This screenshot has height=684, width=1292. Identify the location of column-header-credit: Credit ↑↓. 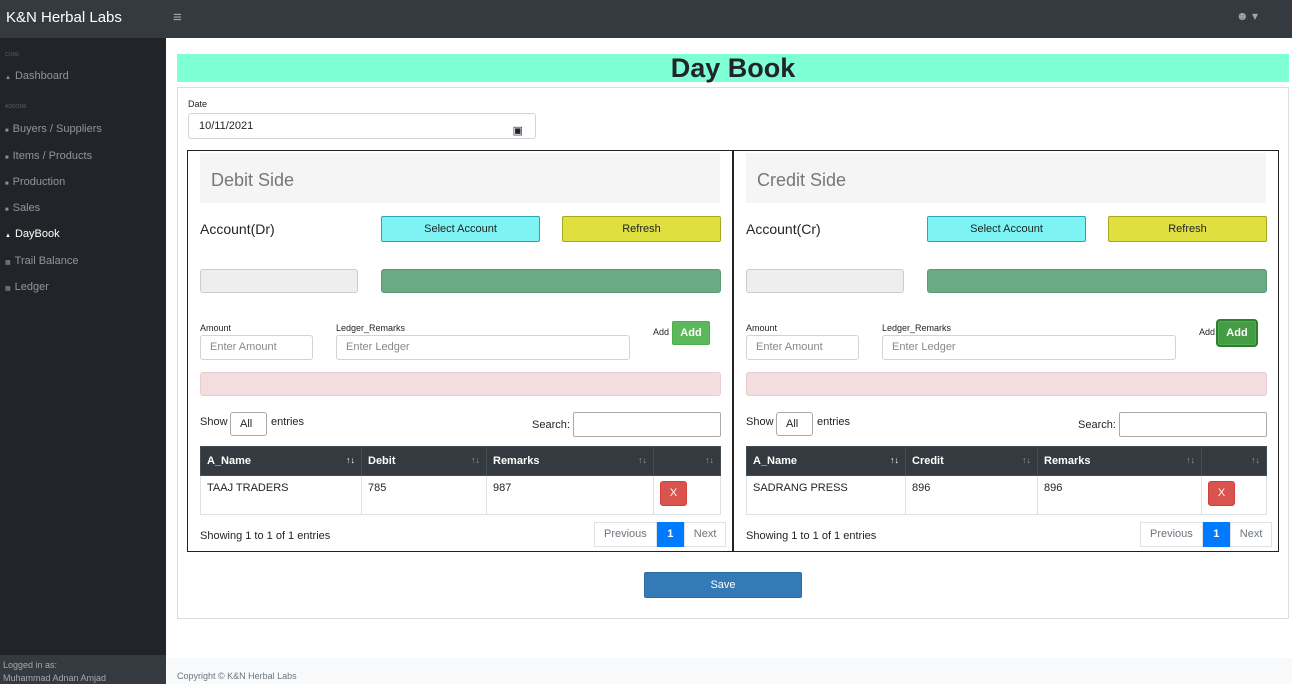
(971, 461).